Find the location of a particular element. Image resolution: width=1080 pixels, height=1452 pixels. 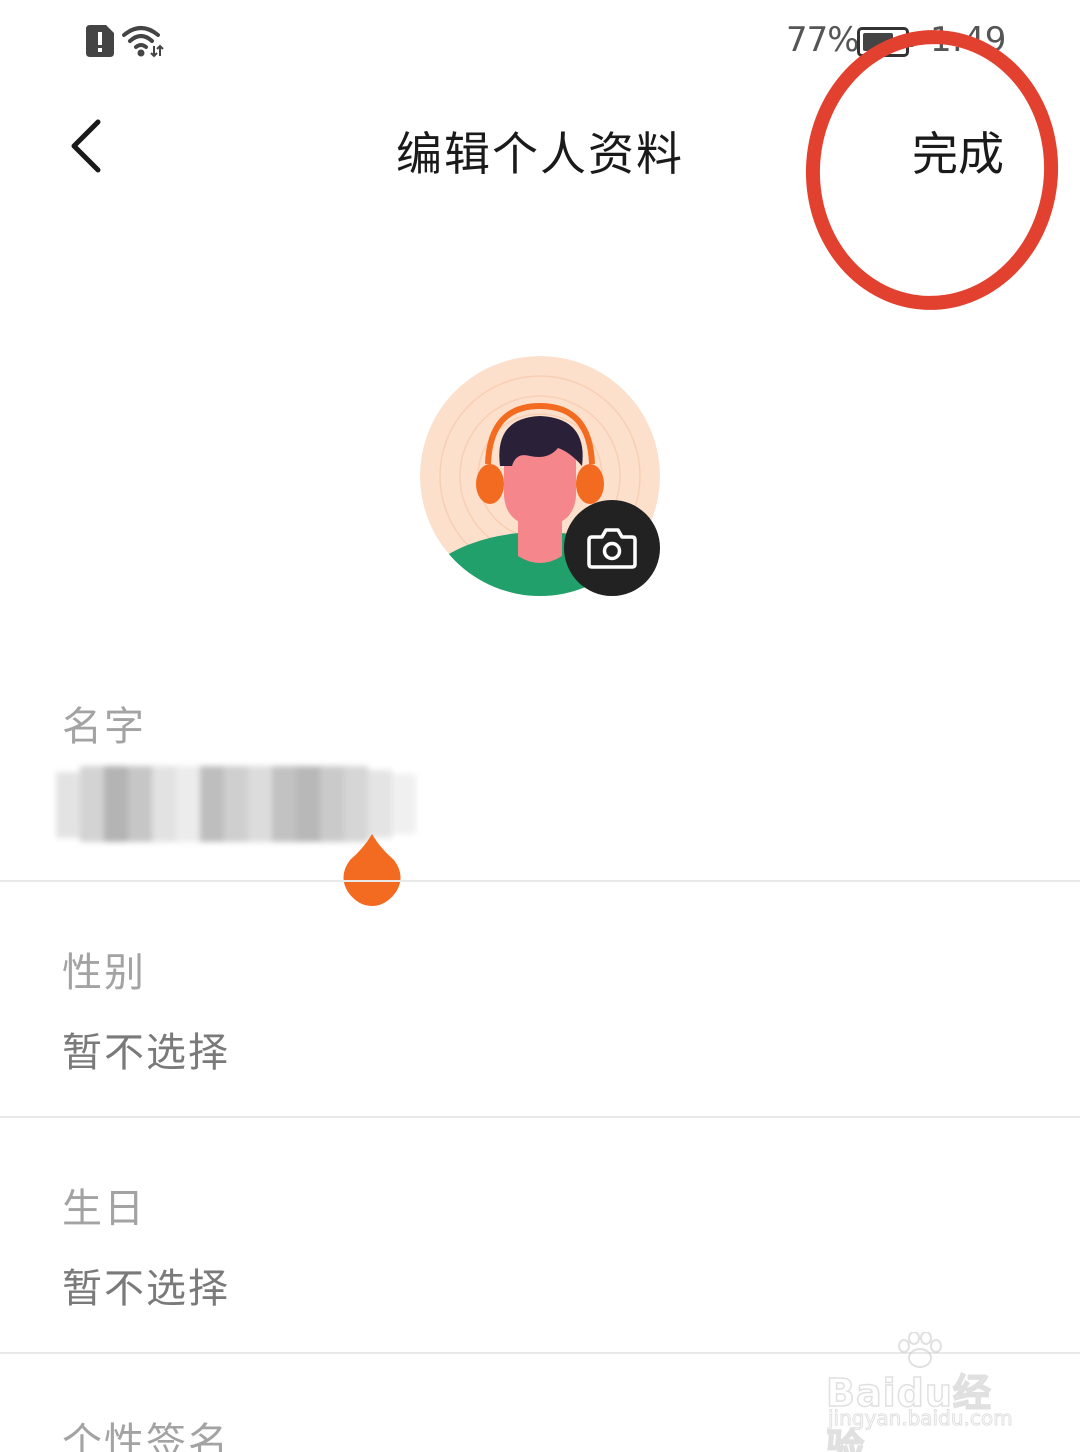

gender-value: 暂不选择 is located at coordinates (146, 1049).